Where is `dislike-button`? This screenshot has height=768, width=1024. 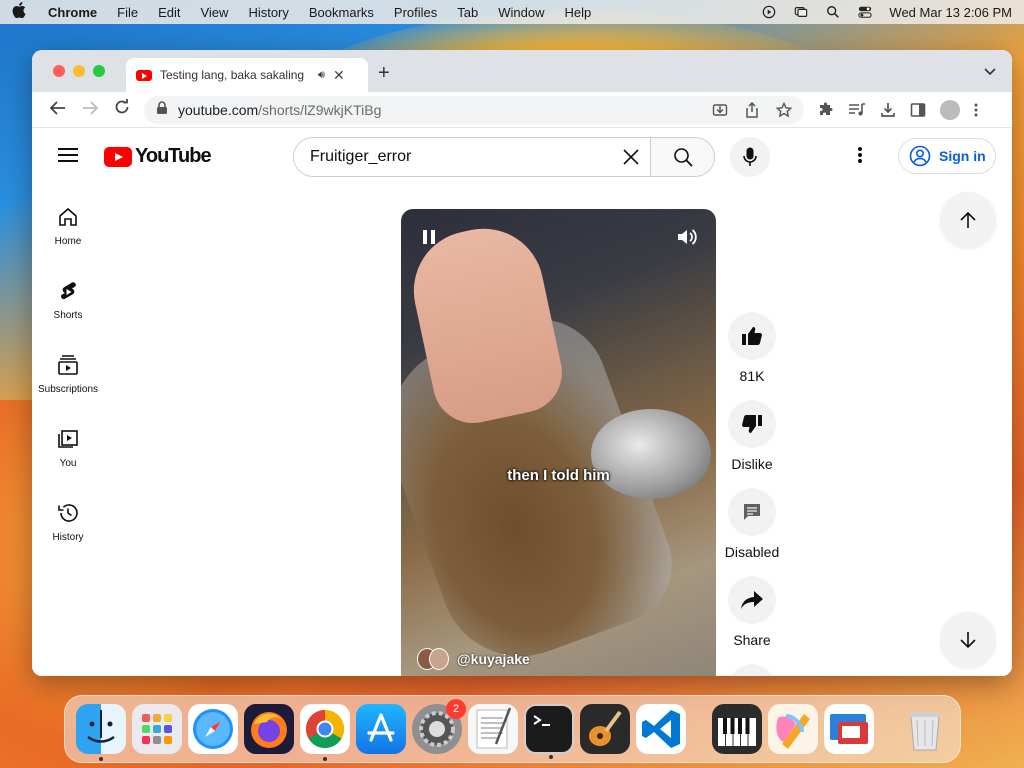
dislike-button is located at coordinates (752, 424).